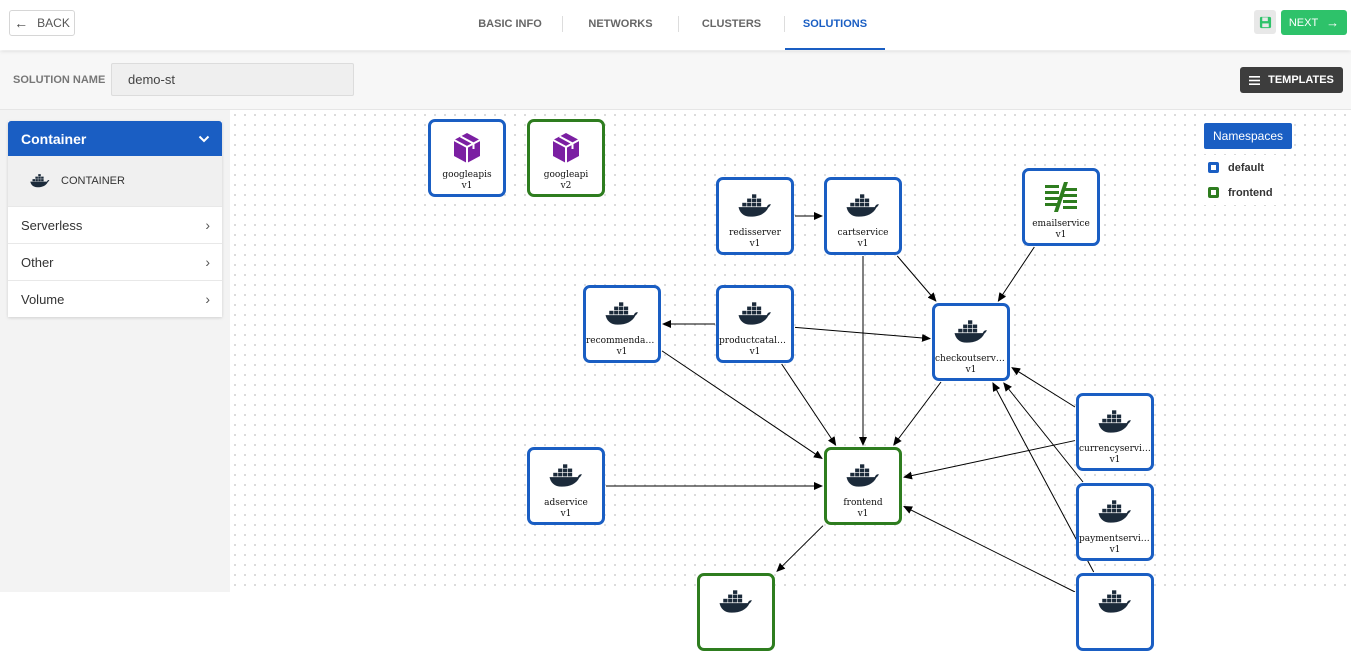  I want to click on solution-name-bar: SOLUTION NAME demo-st TEMPLATES, so click(675, 80).